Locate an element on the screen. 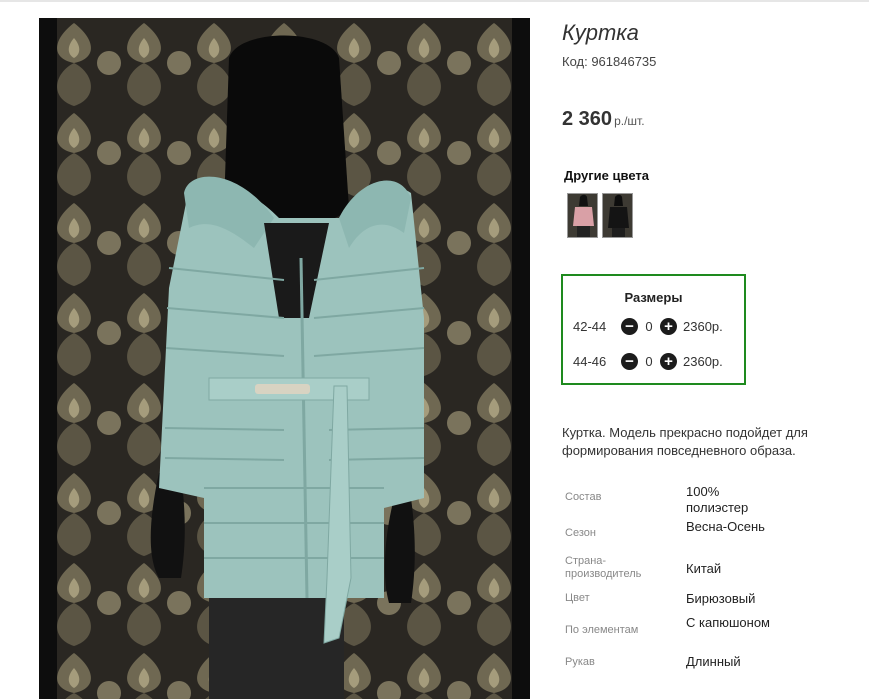 This screenshot has height=699, width=869. product-price: 2 360 р./шт. is located at coordinates (603, 119).